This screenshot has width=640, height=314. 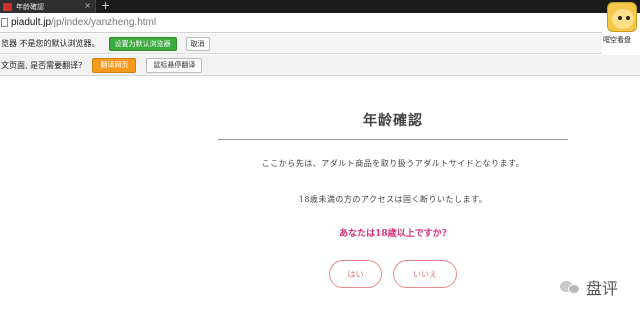 I want to click on tab-close-icon: ×, so click(x=87, y=6).